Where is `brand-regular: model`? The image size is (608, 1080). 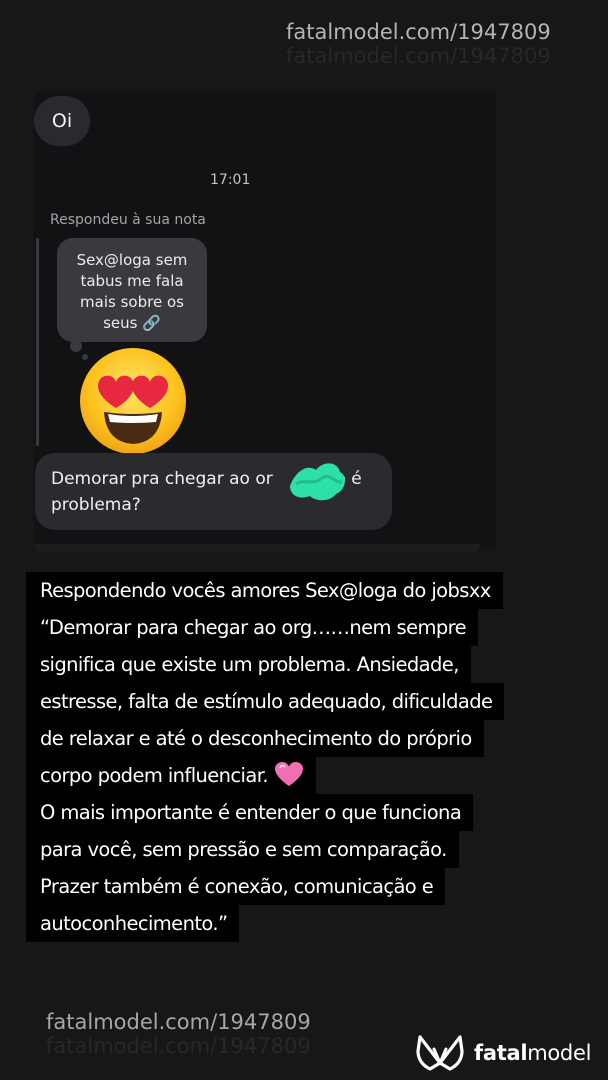
brand-regular: model is located at coordinates (559, 1053).